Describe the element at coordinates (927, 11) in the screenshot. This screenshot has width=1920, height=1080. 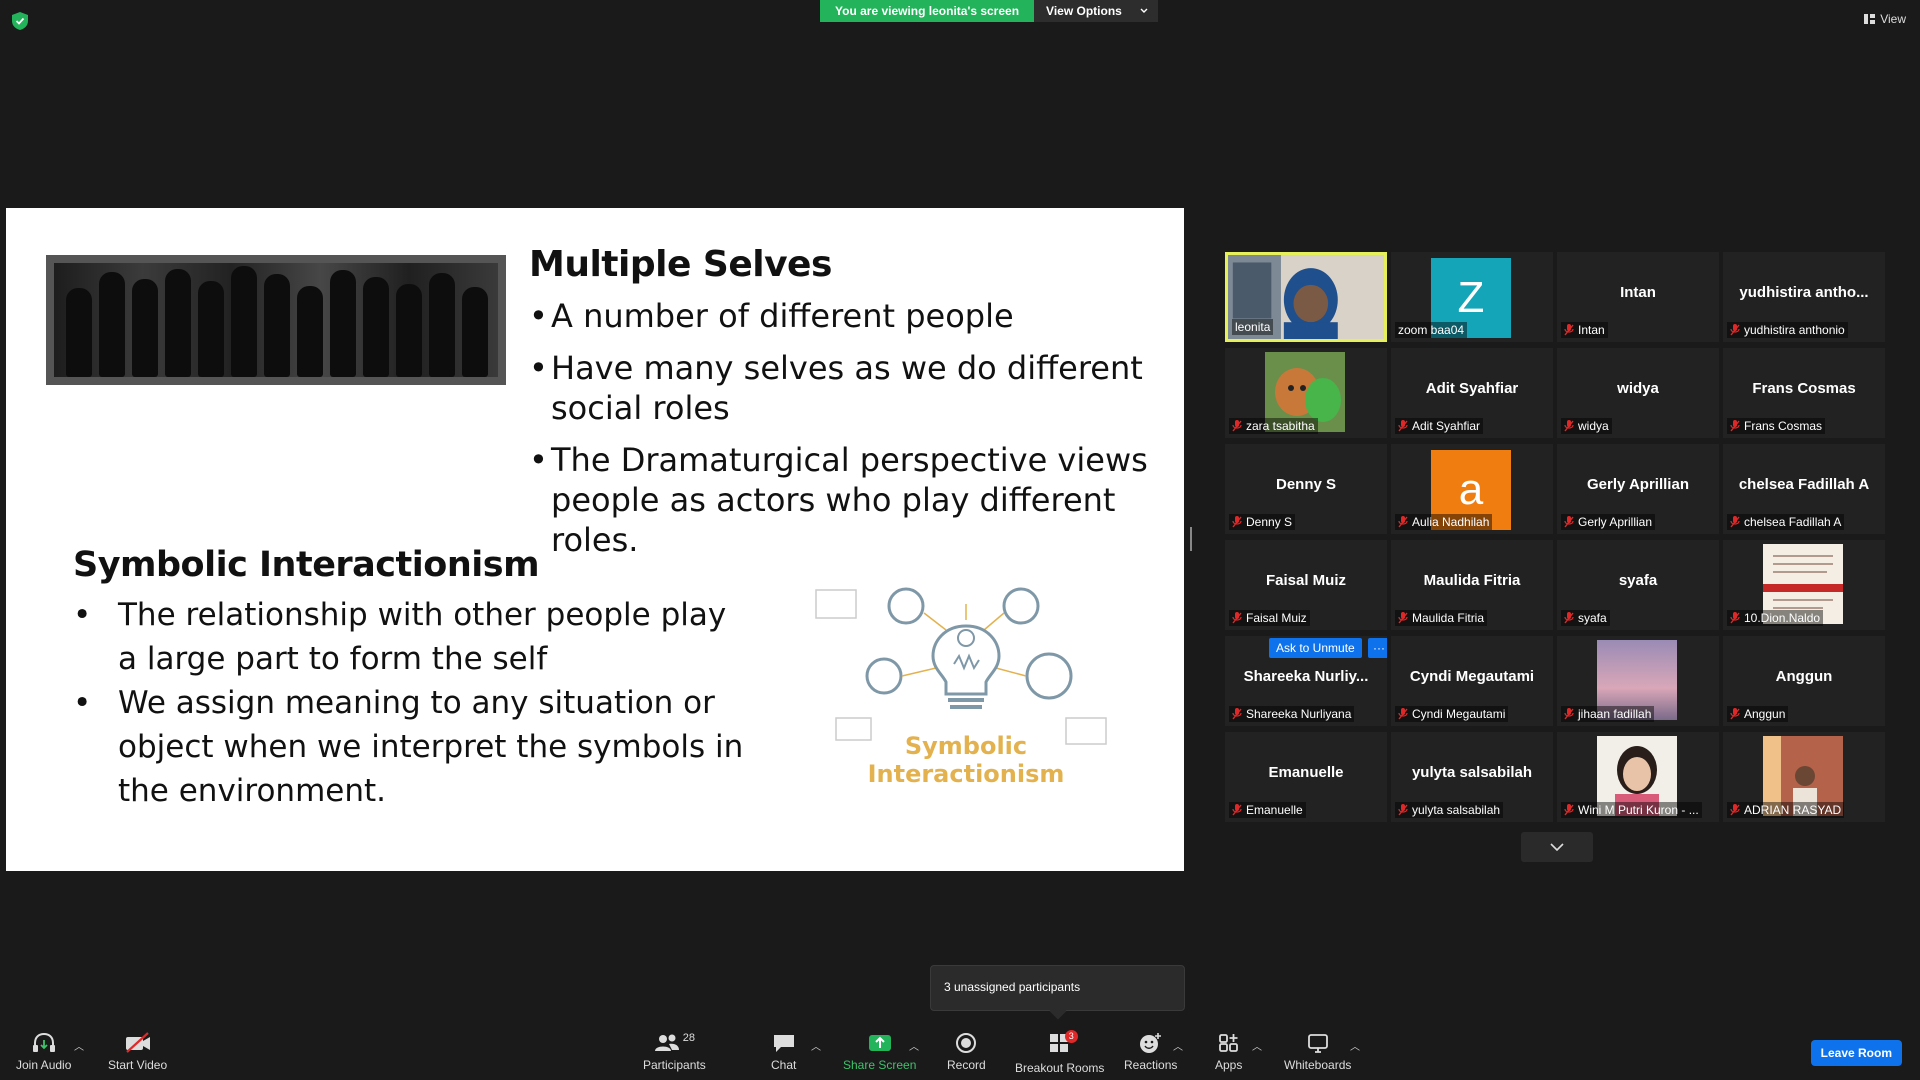
I see `viewing-screen-label: You are viewing leonita's screen` at that location.